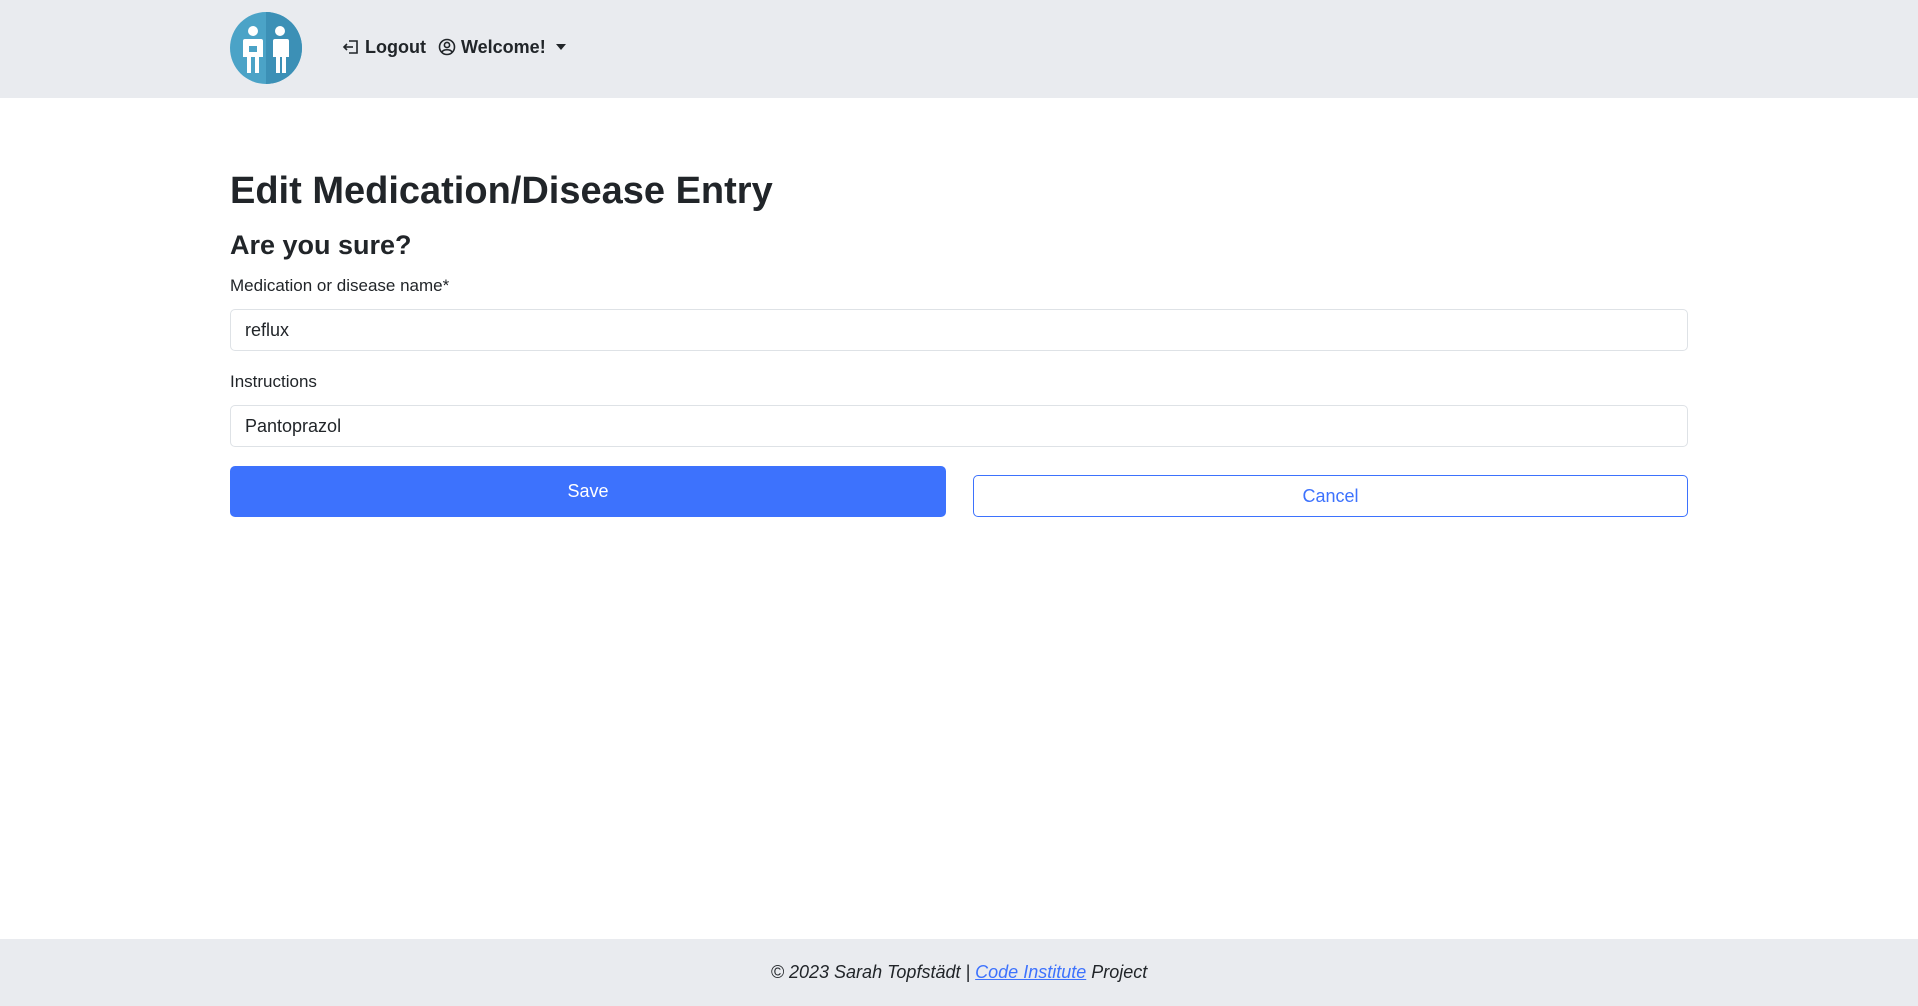 The image size is (1918, 1006). Describe the element at coordinates (873, 972) in the screenshot. I see `footer-copyright: © 2023 Sarah Topfstädt |` at that location.